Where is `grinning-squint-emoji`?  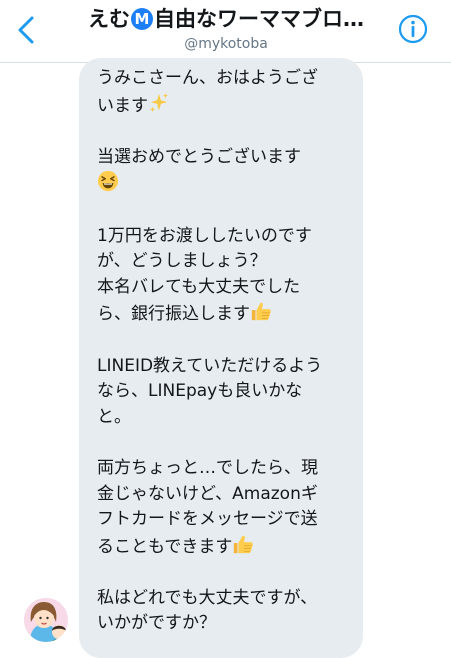 grinning-squint-emoji is located at coordinates (108, 181).